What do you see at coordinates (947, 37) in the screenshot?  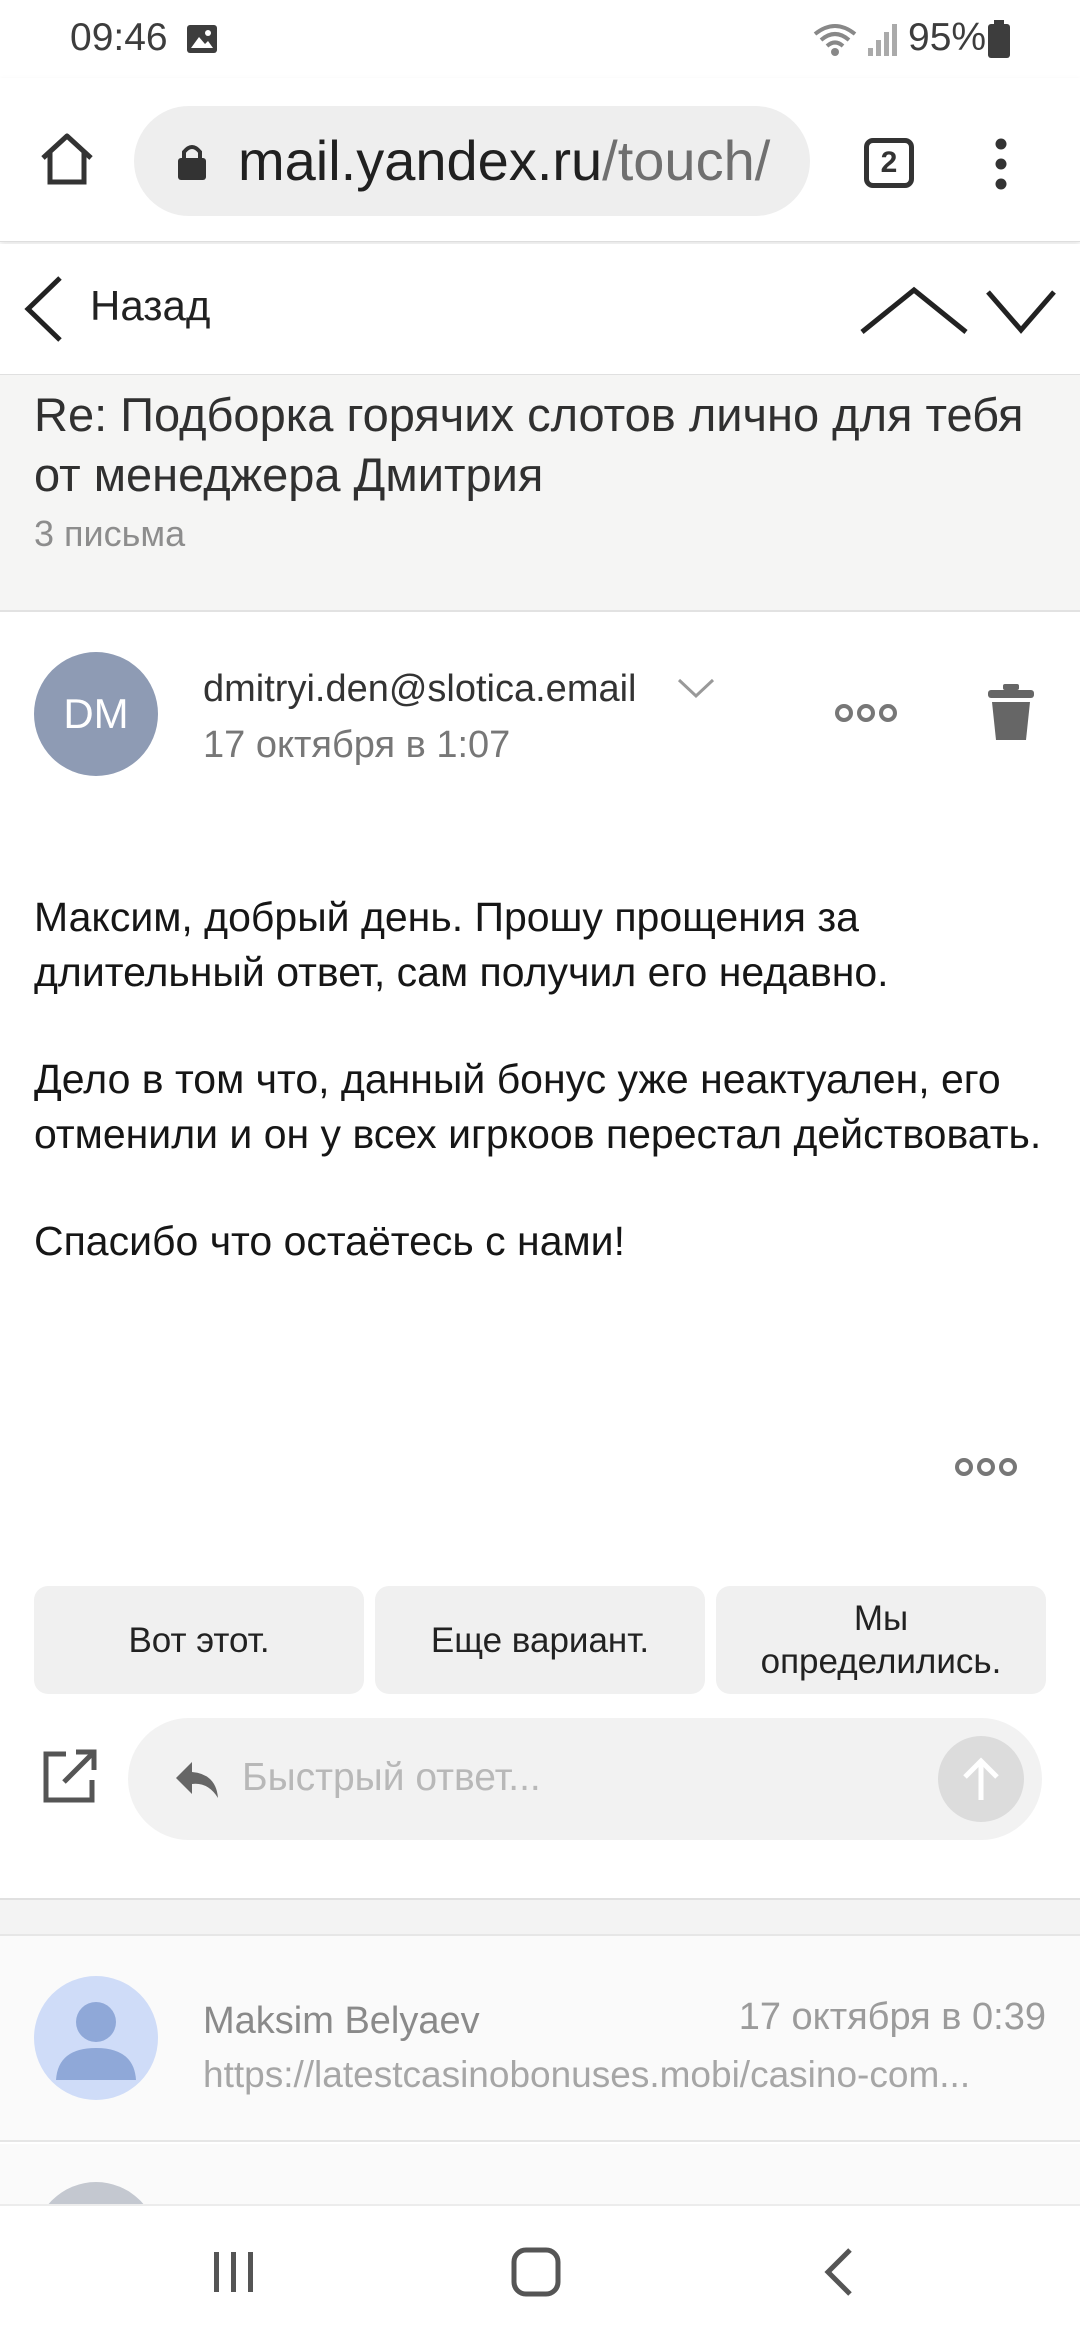 I see `battery-percent: 95%` at bounding box center [947, 37].